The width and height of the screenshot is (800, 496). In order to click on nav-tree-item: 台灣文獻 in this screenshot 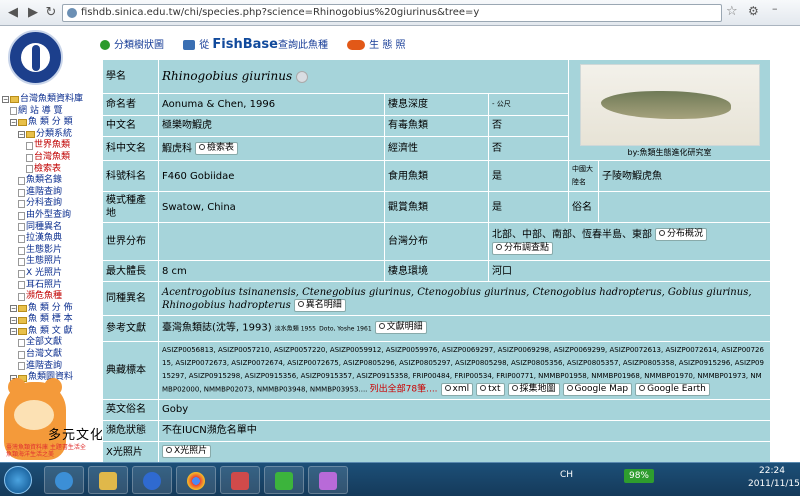, I will do `click(48, 355)`.